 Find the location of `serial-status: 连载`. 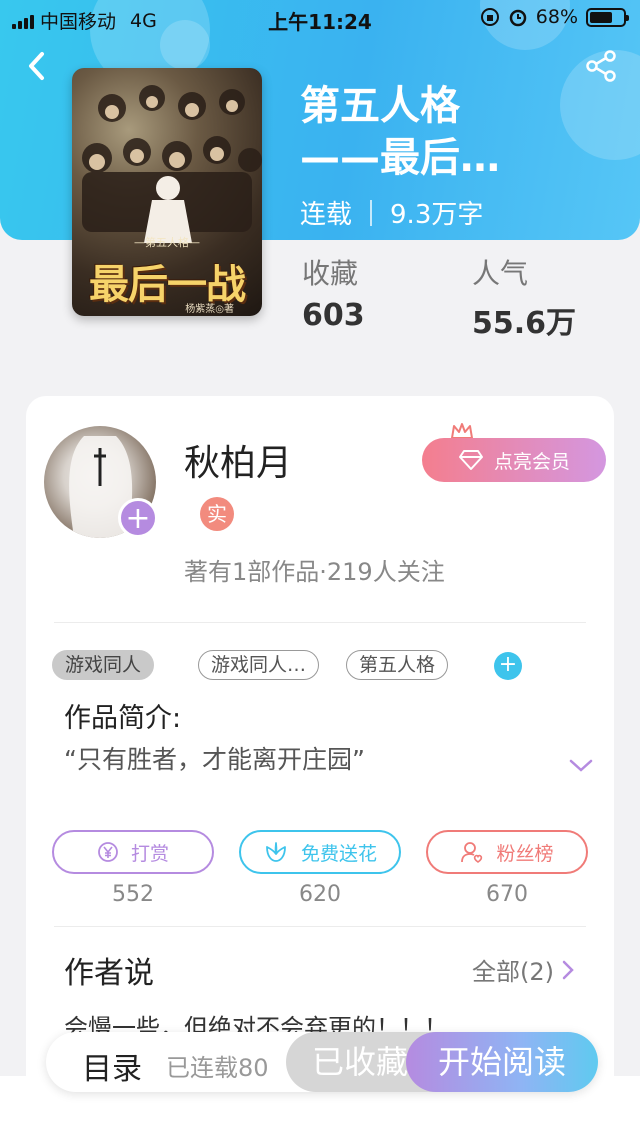

serial-status: 连载 is located at coordinates (326, 215).